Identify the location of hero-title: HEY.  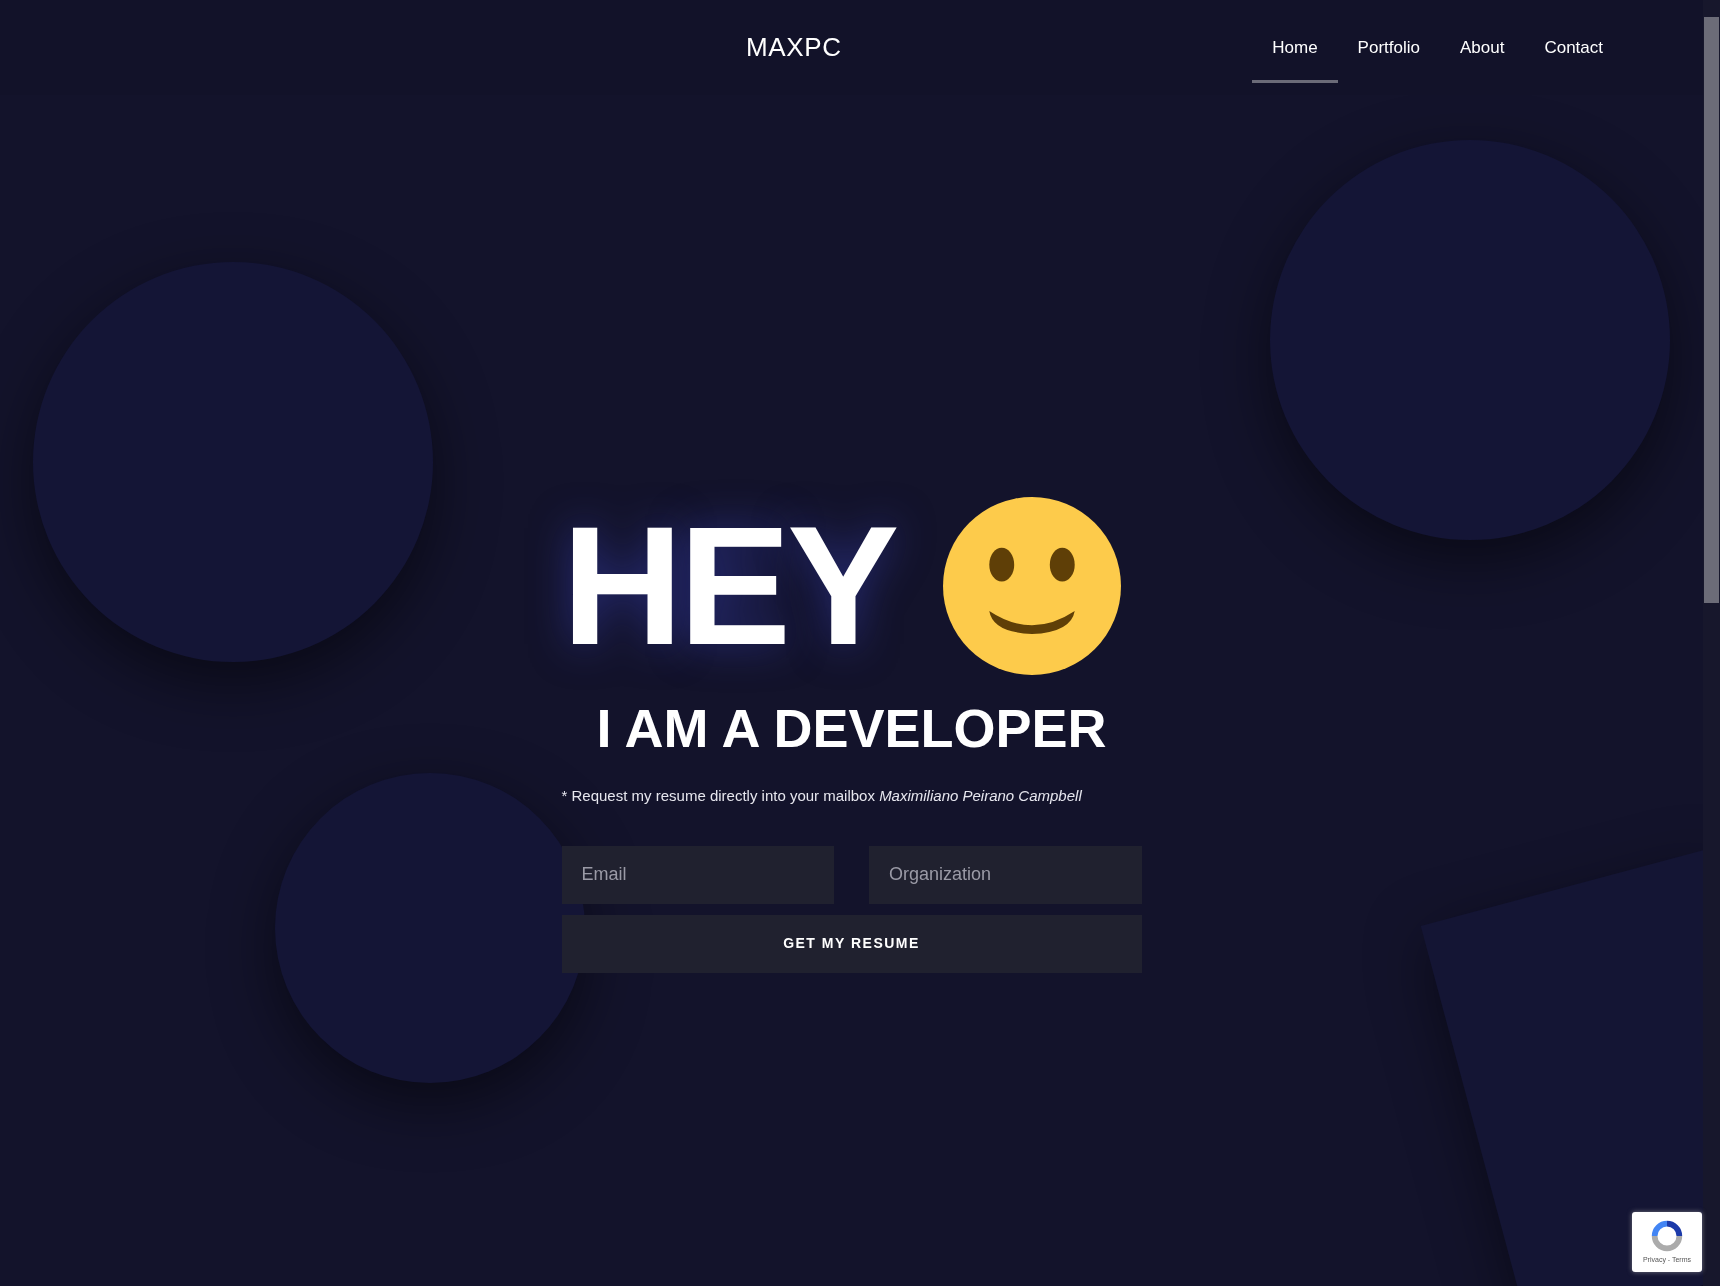
(728, 586).